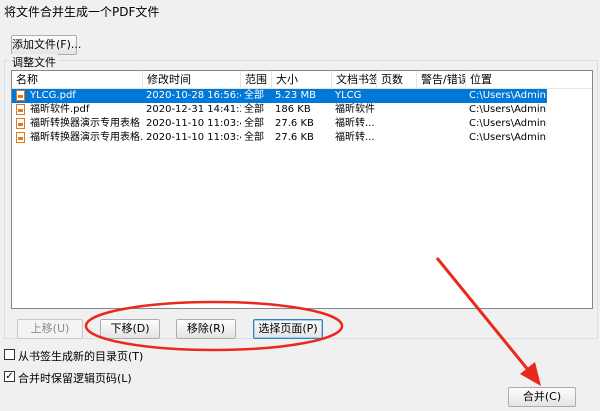  Describe the element at coordinates (214, 326) in the screenshot. I see `highlight-ellipse` at that location.